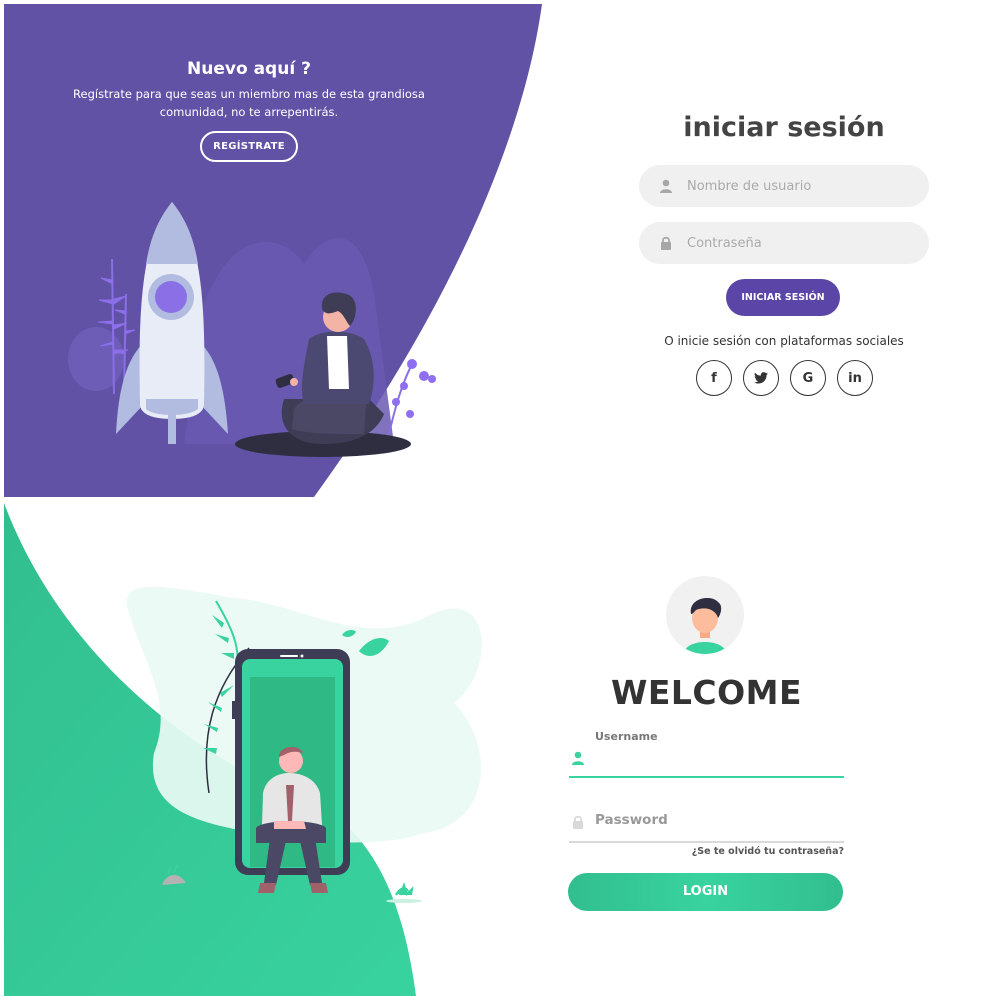  I want to click on forgot-password-link: ¿Se te olvidó tu contraseña?, so click(706, 851).